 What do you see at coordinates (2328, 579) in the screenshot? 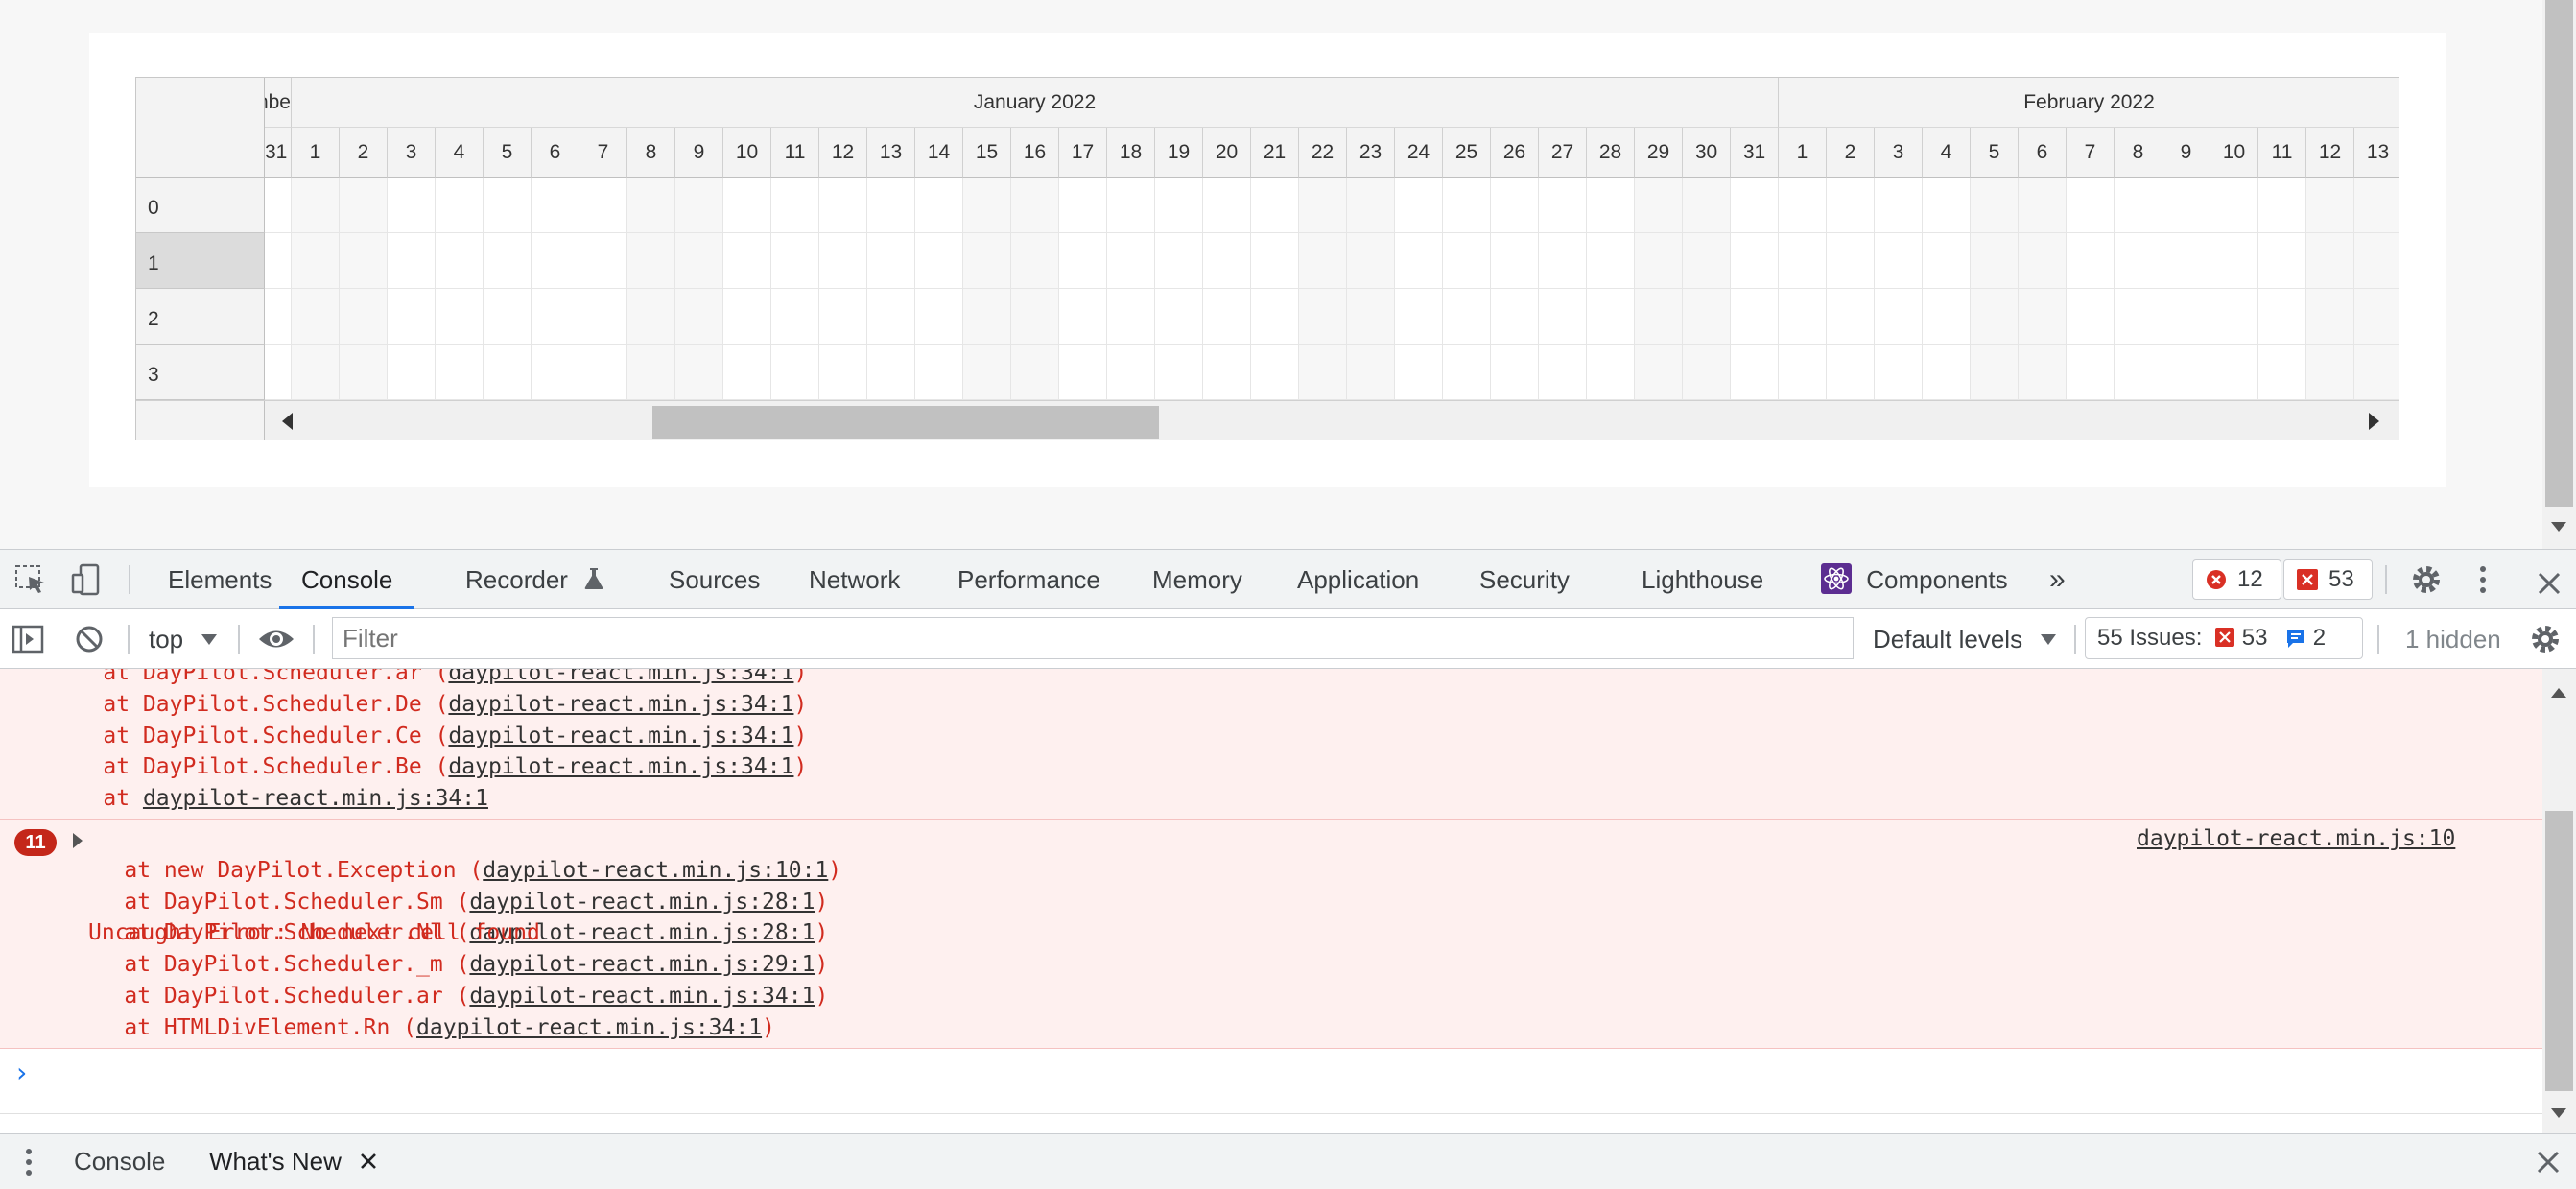
I see `warning-count-badge: 53` at bounding box center [2328, 579].